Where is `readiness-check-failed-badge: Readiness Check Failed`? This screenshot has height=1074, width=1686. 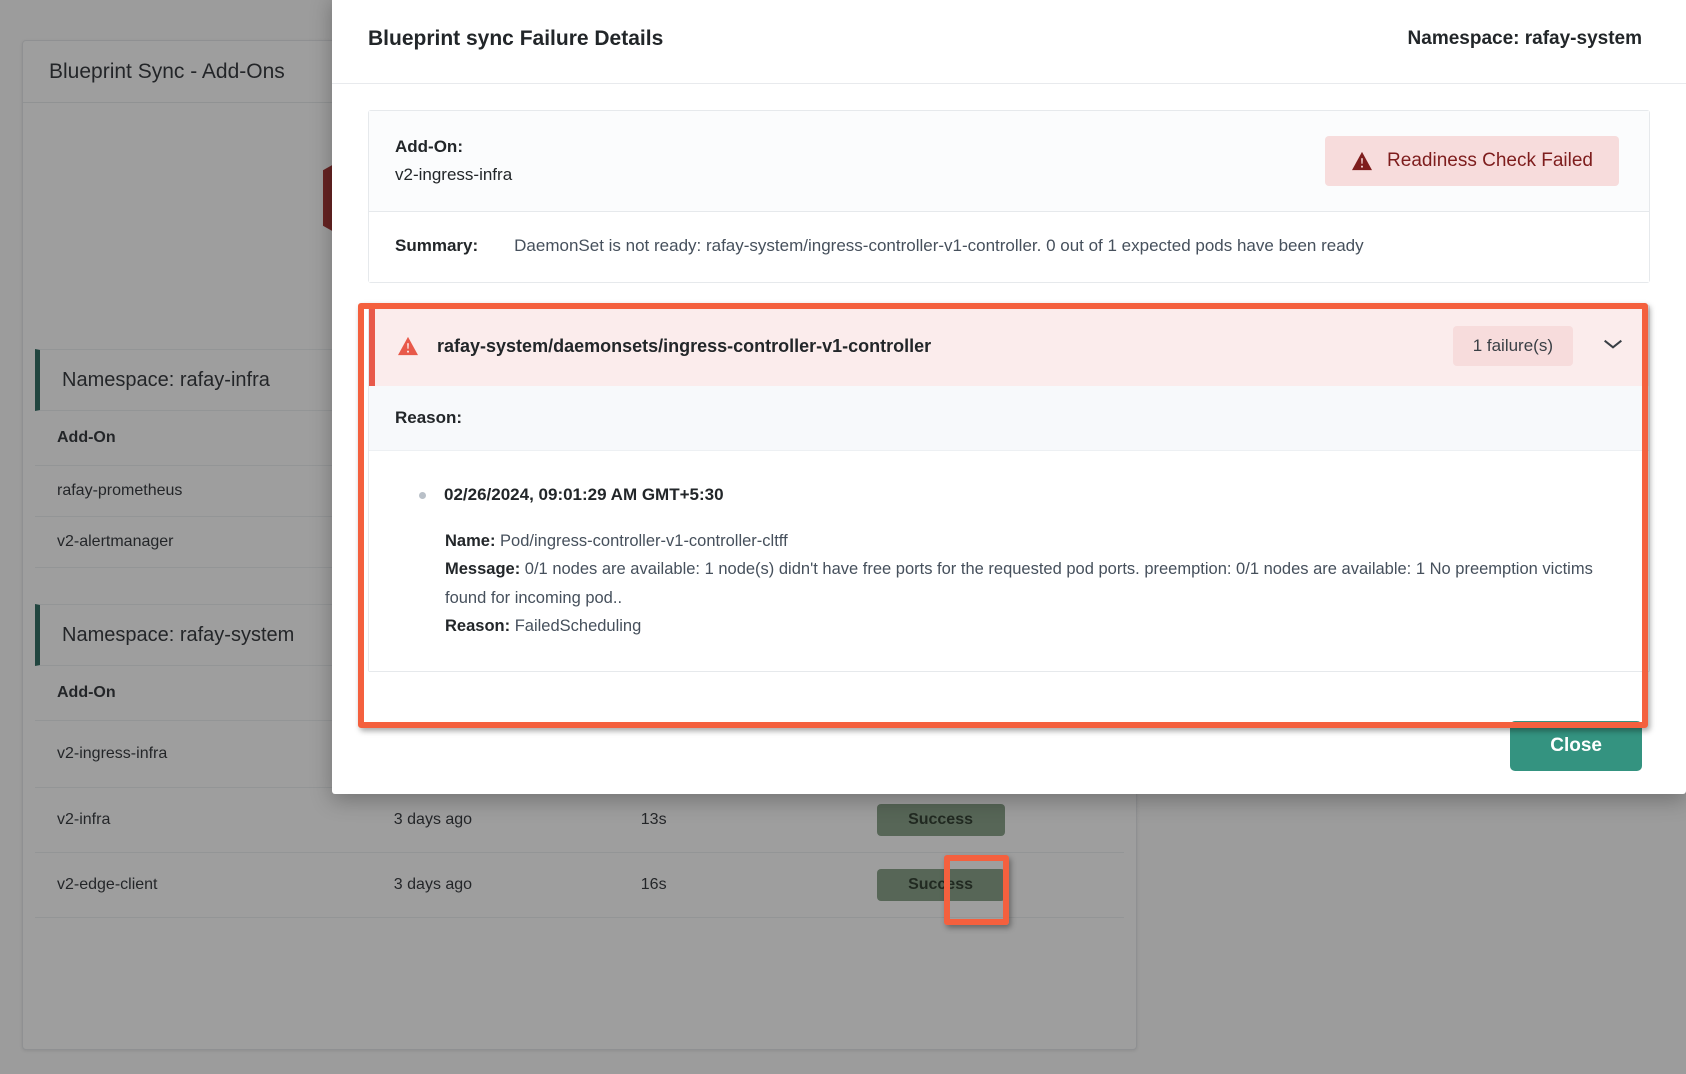
readiness-check-failed-badge: Readiness Check Failed is located at coordinates (1472, 161).